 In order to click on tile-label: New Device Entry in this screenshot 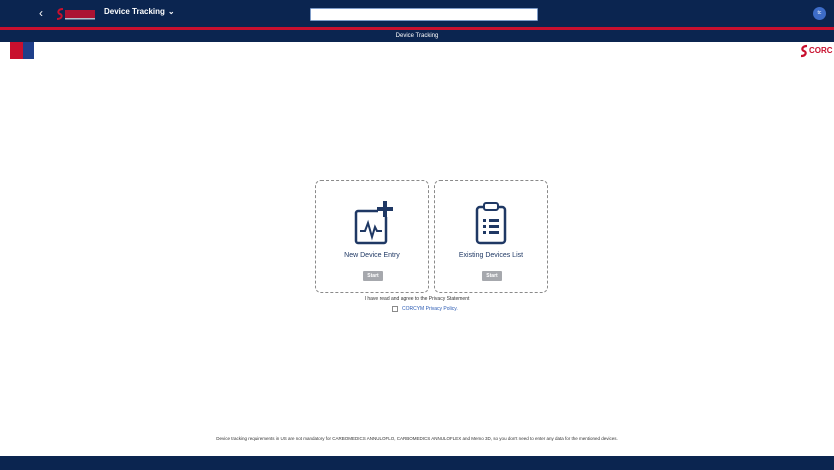, I will do `click(372, 255)`.